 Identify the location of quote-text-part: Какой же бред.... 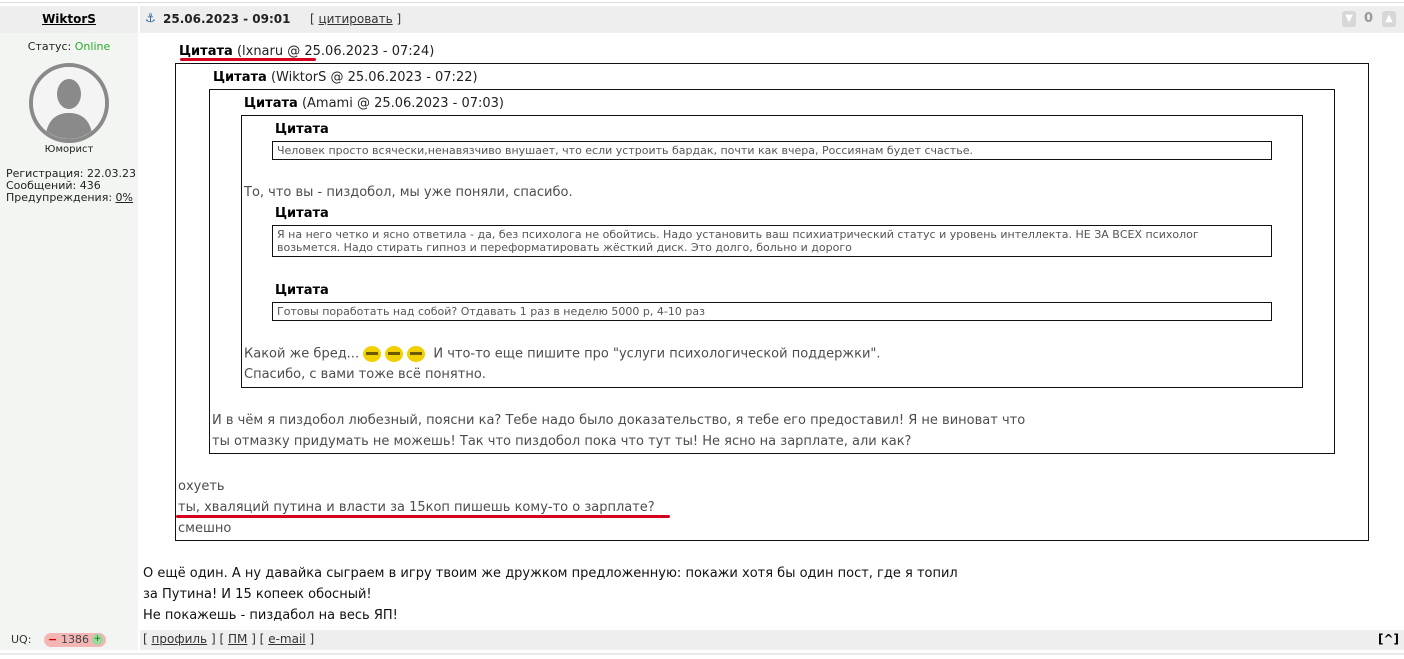
(302, 354).